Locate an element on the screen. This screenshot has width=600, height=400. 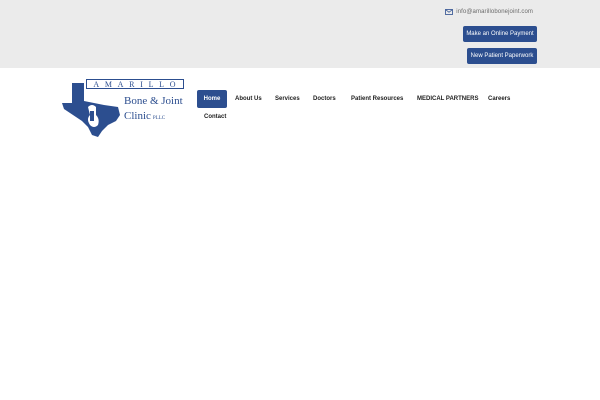
online-payment-button: Make an Online Payment is located at coordinates (500, 34).